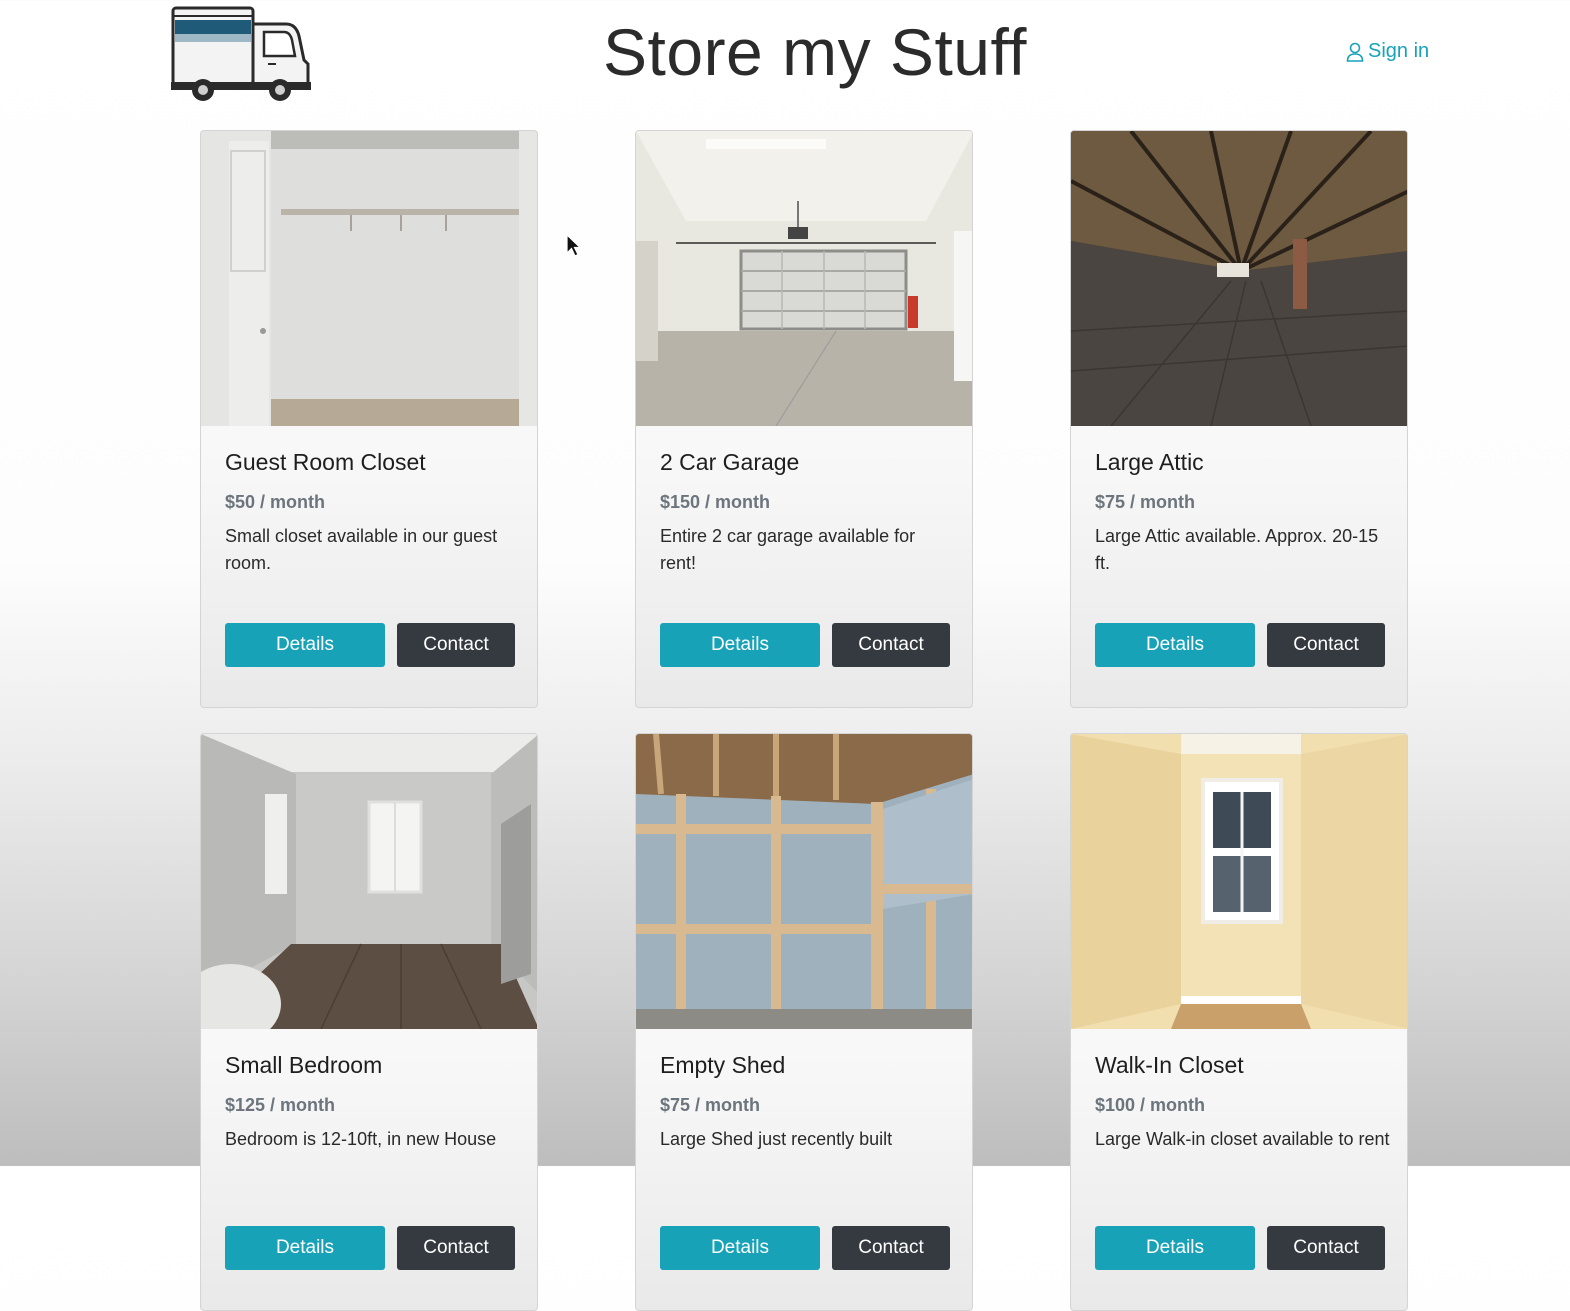 This screenshot has height=1311, width=1570. Describe the element at coordinates (815, 52) in the screenshot. I see `site-title: Store my Stuff` at that location.